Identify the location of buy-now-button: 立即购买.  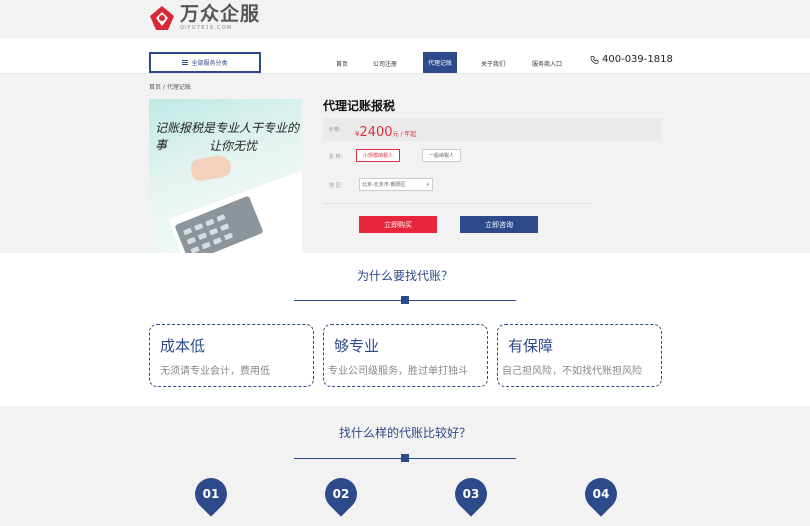
(398, 224).